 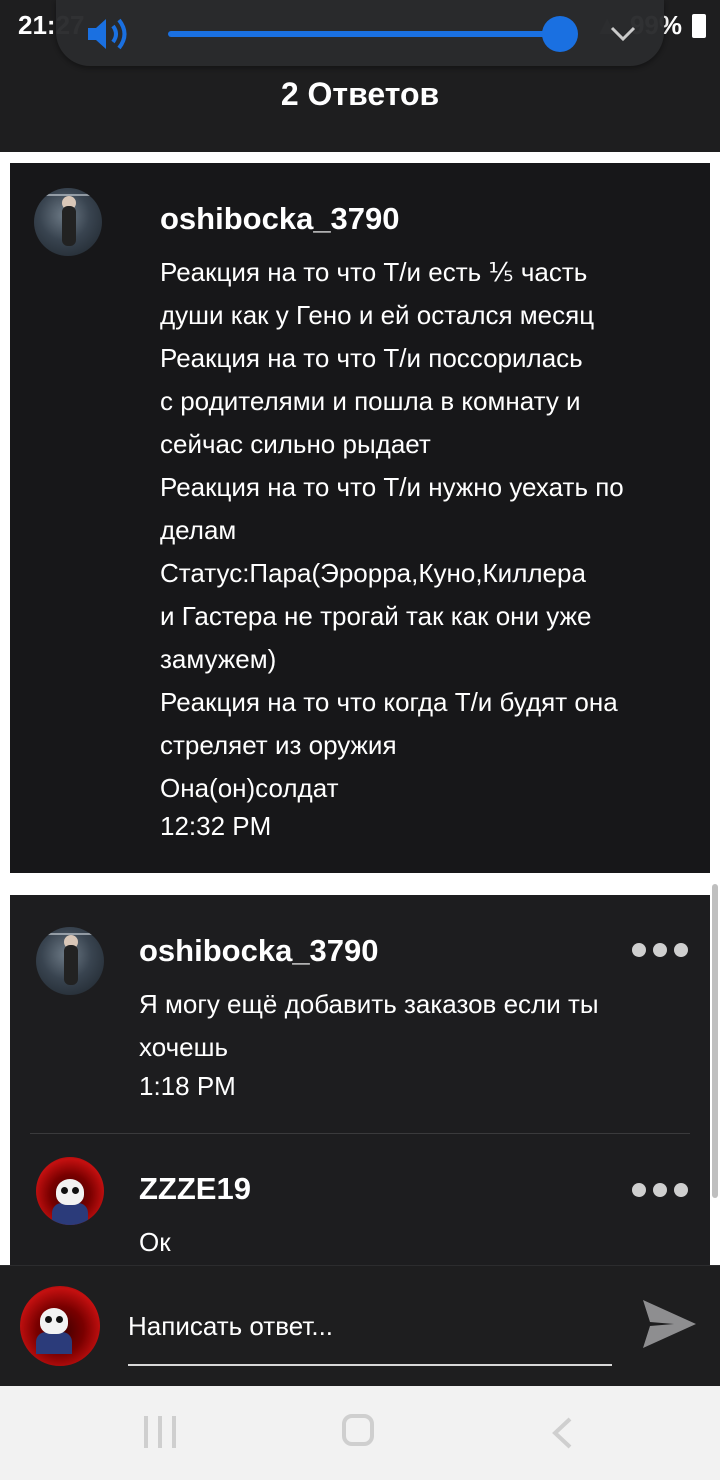 I want to click on comment-username: oshibocka_3790, so click(x=280, y=219).